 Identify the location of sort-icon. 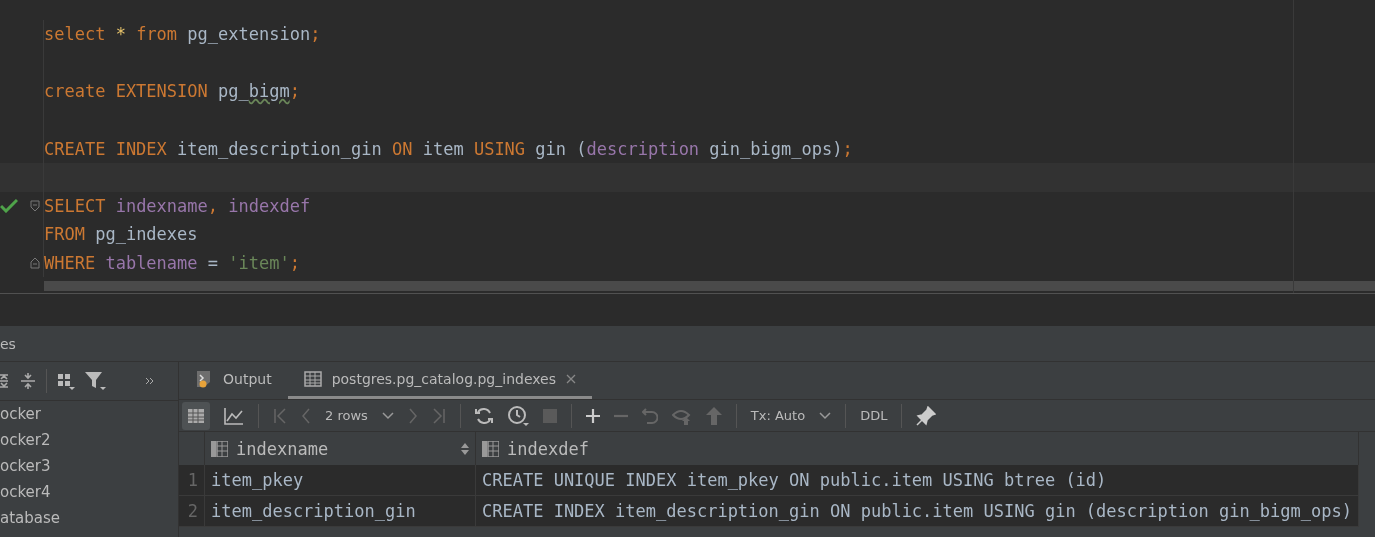
(465, 448).